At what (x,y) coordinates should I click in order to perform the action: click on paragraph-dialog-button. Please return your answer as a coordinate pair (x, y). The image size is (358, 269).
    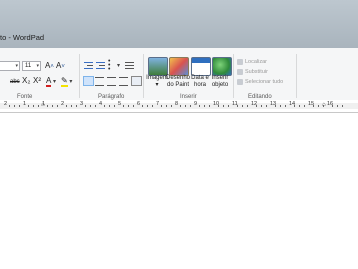
    Looking at the image, I should click on (136, 81).